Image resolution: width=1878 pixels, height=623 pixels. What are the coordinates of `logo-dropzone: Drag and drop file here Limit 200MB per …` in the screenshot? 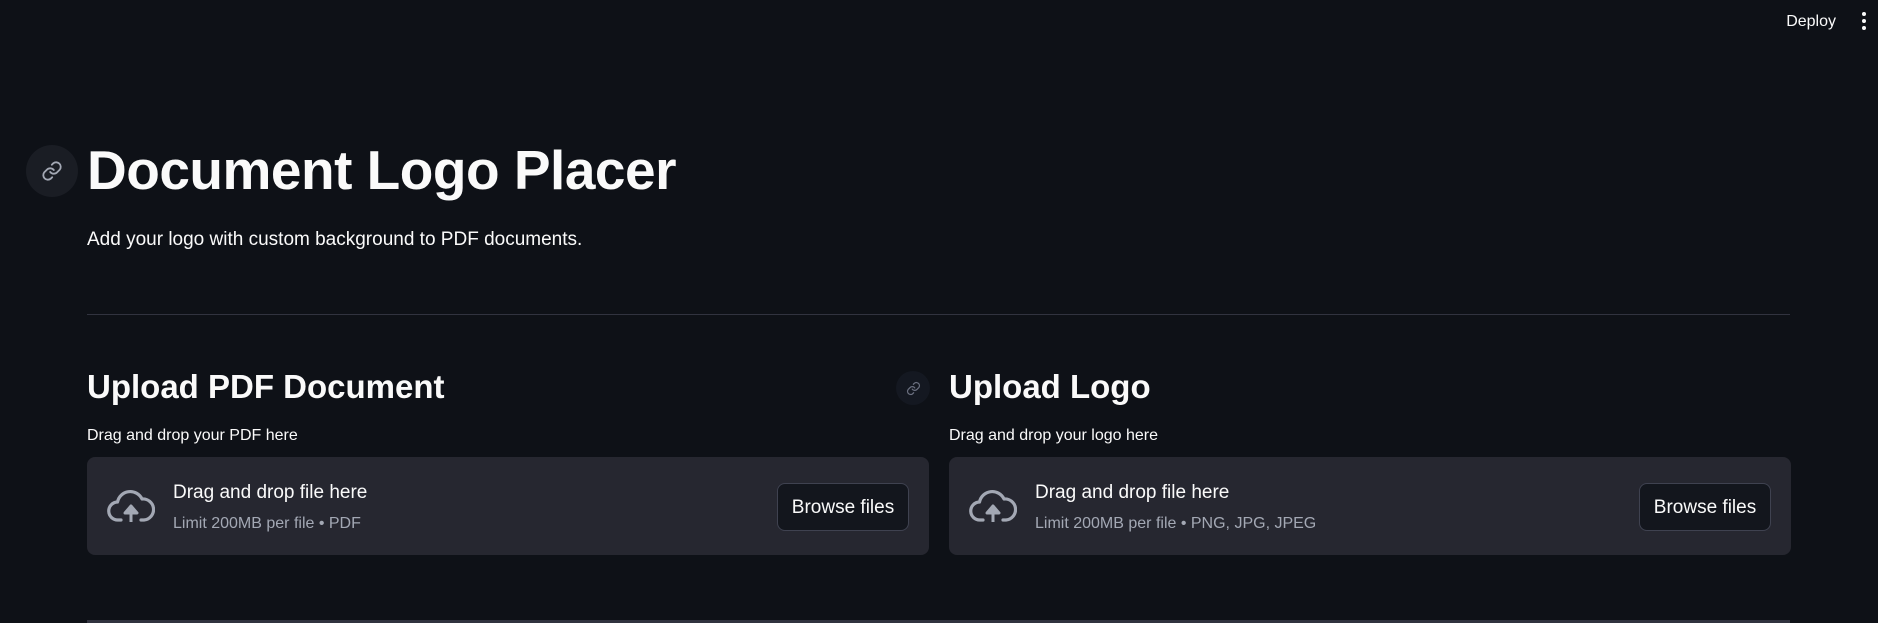 It's located at (1370, 506).